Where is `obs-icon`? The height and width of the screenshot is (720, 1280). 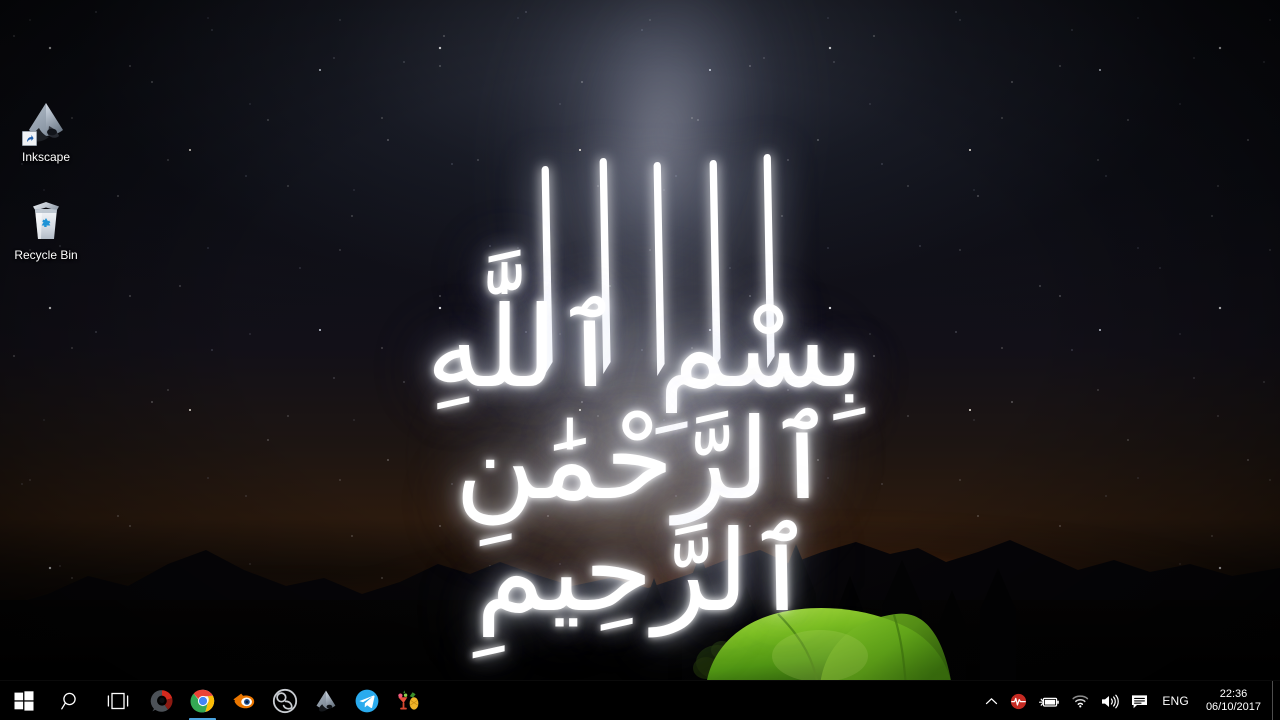
obs-icon is located at coordinates (284, 701).